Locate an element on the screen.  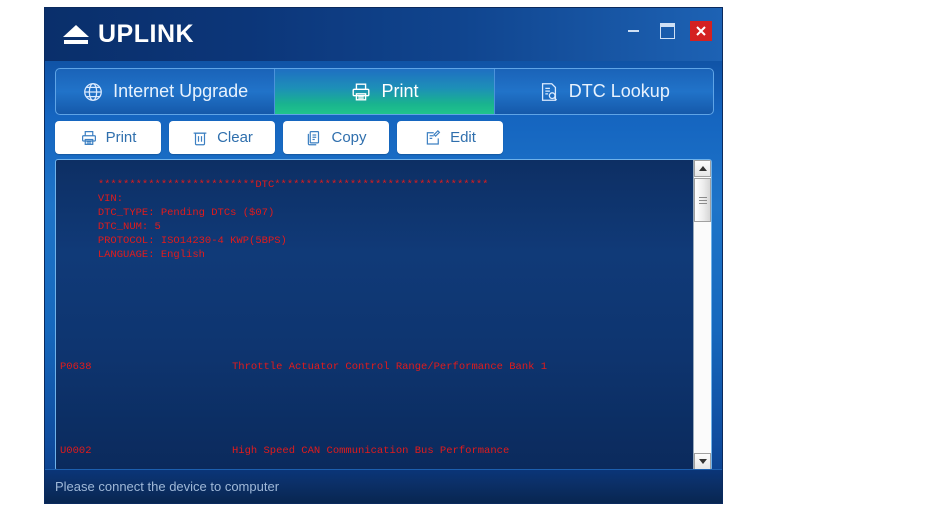
copy-icon is located at coordinates (314, 138).